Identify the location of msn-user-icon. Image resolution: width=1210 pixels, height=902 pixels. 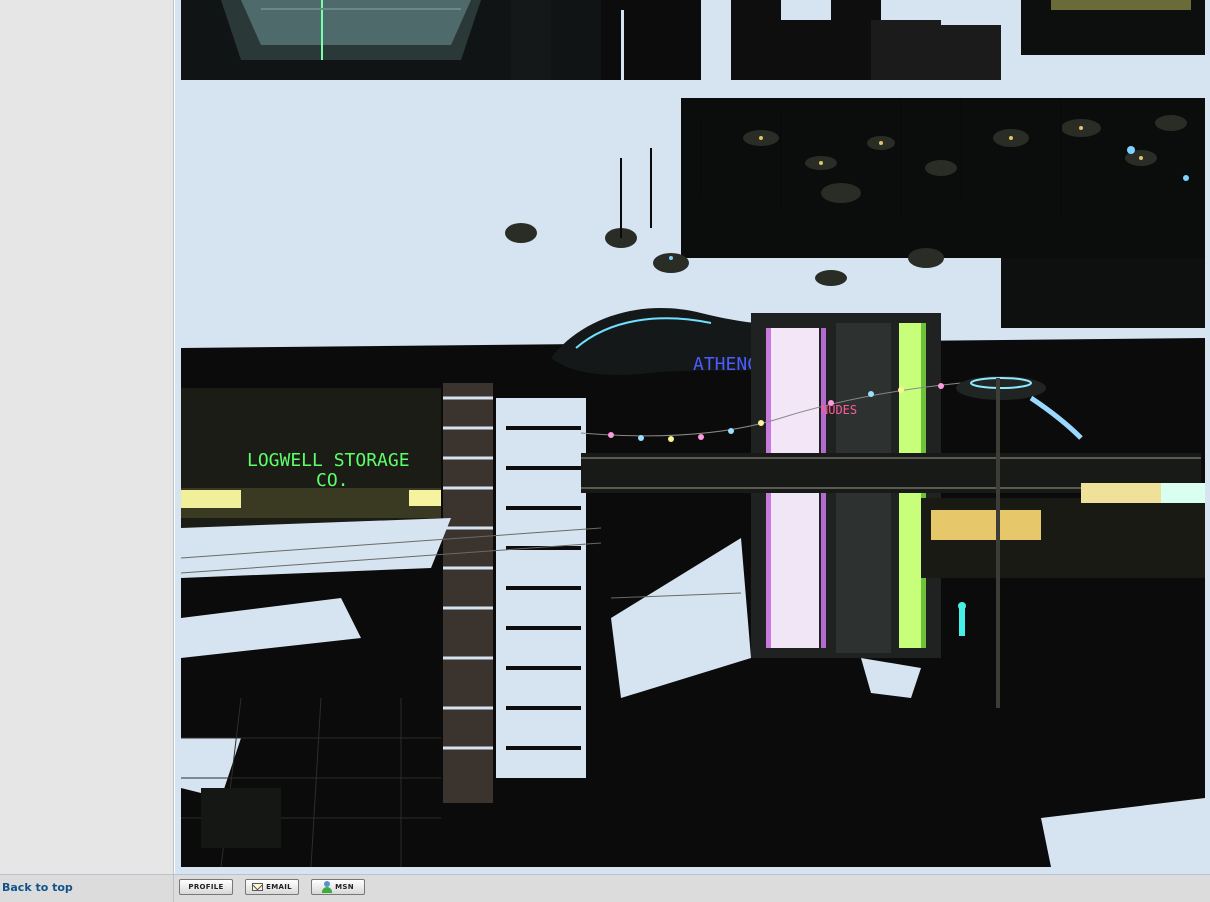
(327, 887).